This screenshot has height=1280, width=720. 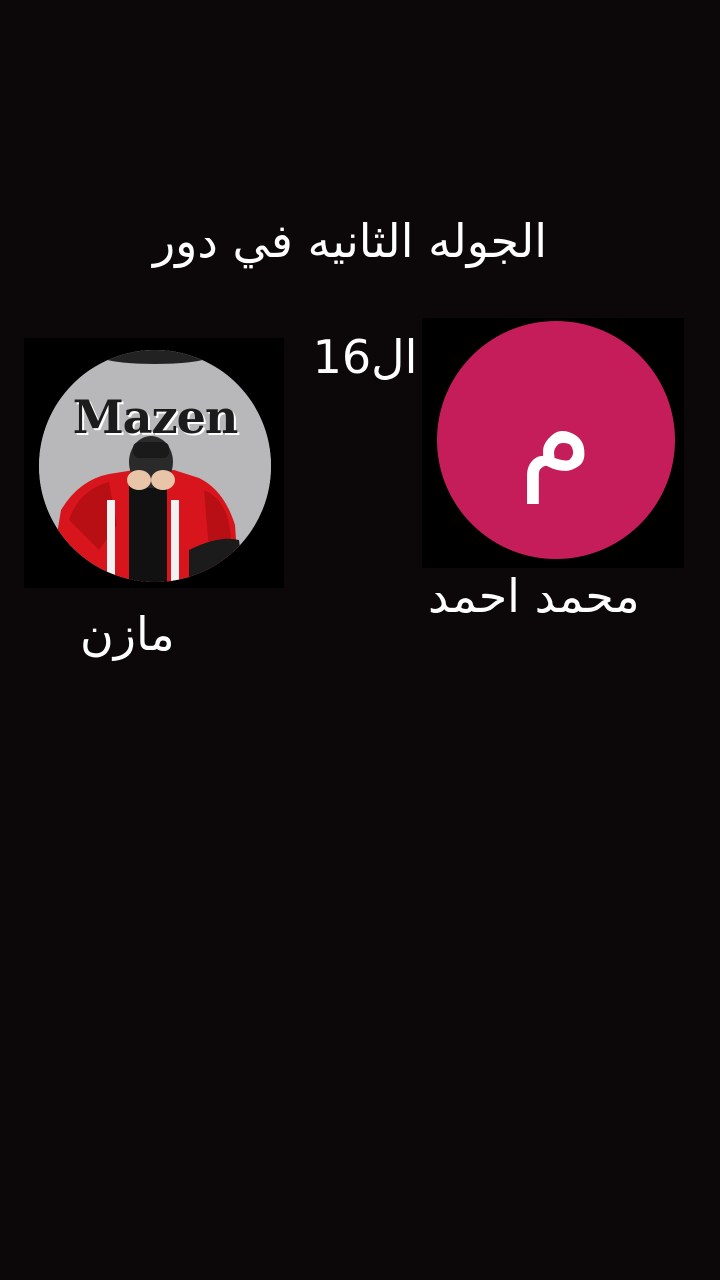 I want to click on player-card-mohamed-ahmed: م, so click(x=553, y=443).